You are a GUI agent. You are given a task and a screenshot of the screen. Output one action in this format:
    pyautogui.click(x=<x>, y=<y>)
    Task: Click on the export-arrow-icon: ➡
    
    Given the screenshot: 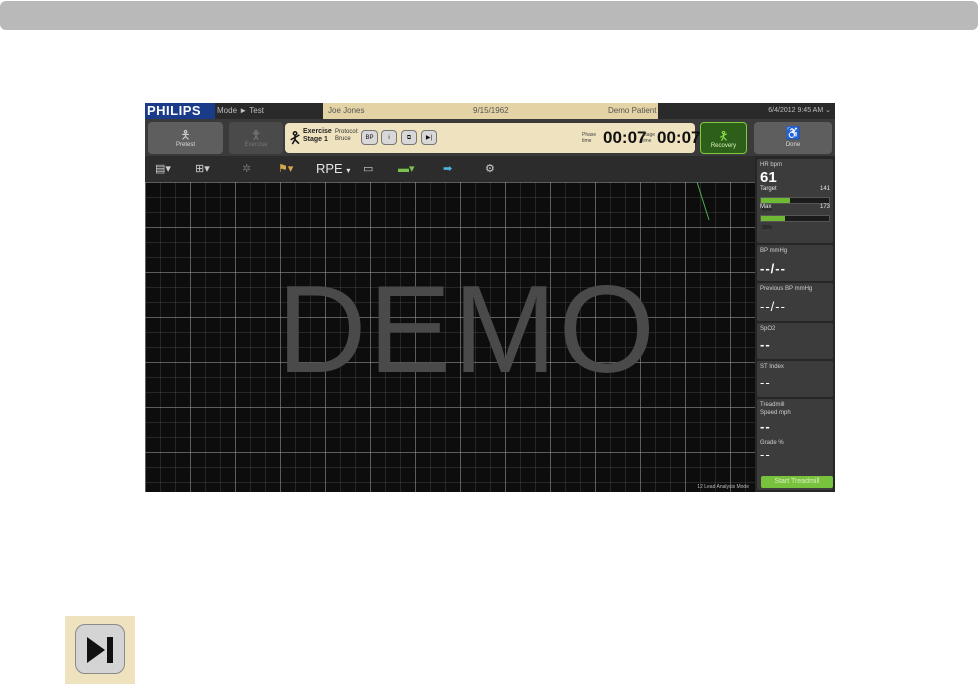 What is the action you would take?
    pyautogui.click(x=448, y=169)
    